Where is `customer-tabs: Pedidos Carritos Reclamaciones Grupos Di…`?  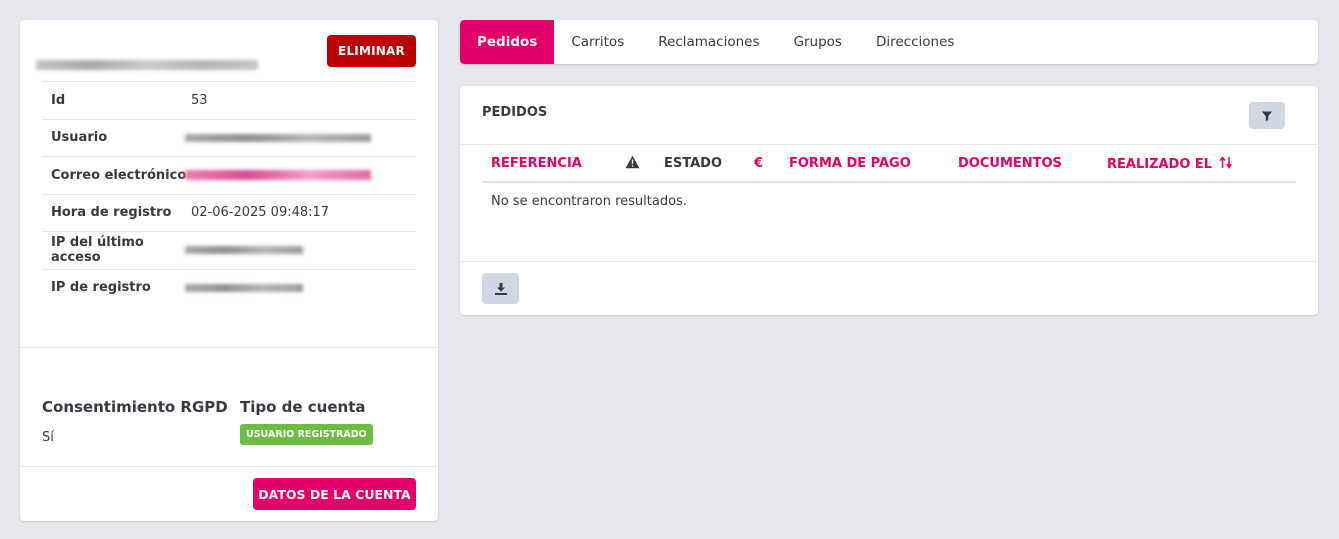 customer-tabs: Pedidos Carritos Reclamaciones Grupos Di… is located at coordinates (889, 42).